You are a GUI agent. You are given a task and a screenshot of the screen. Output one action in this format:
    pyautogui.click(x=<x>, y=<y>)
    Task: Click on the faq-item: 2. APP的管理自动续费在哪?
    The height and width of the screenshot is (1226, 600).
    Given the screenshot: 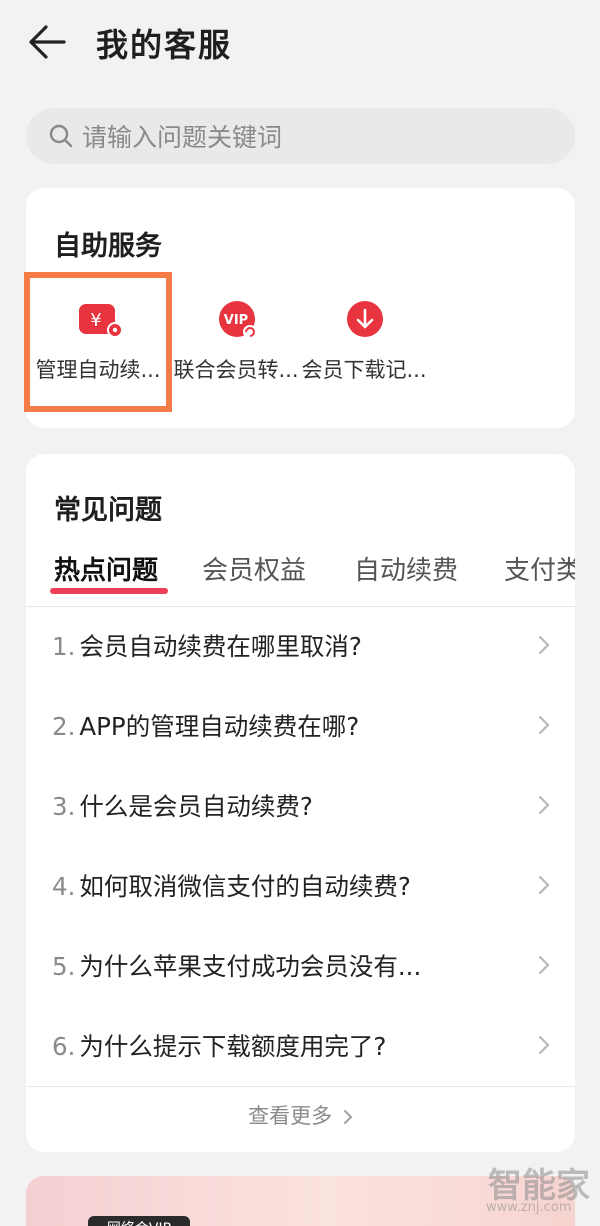 What is the action you would take?
    pyautogui.click(x=300, y=726)
    